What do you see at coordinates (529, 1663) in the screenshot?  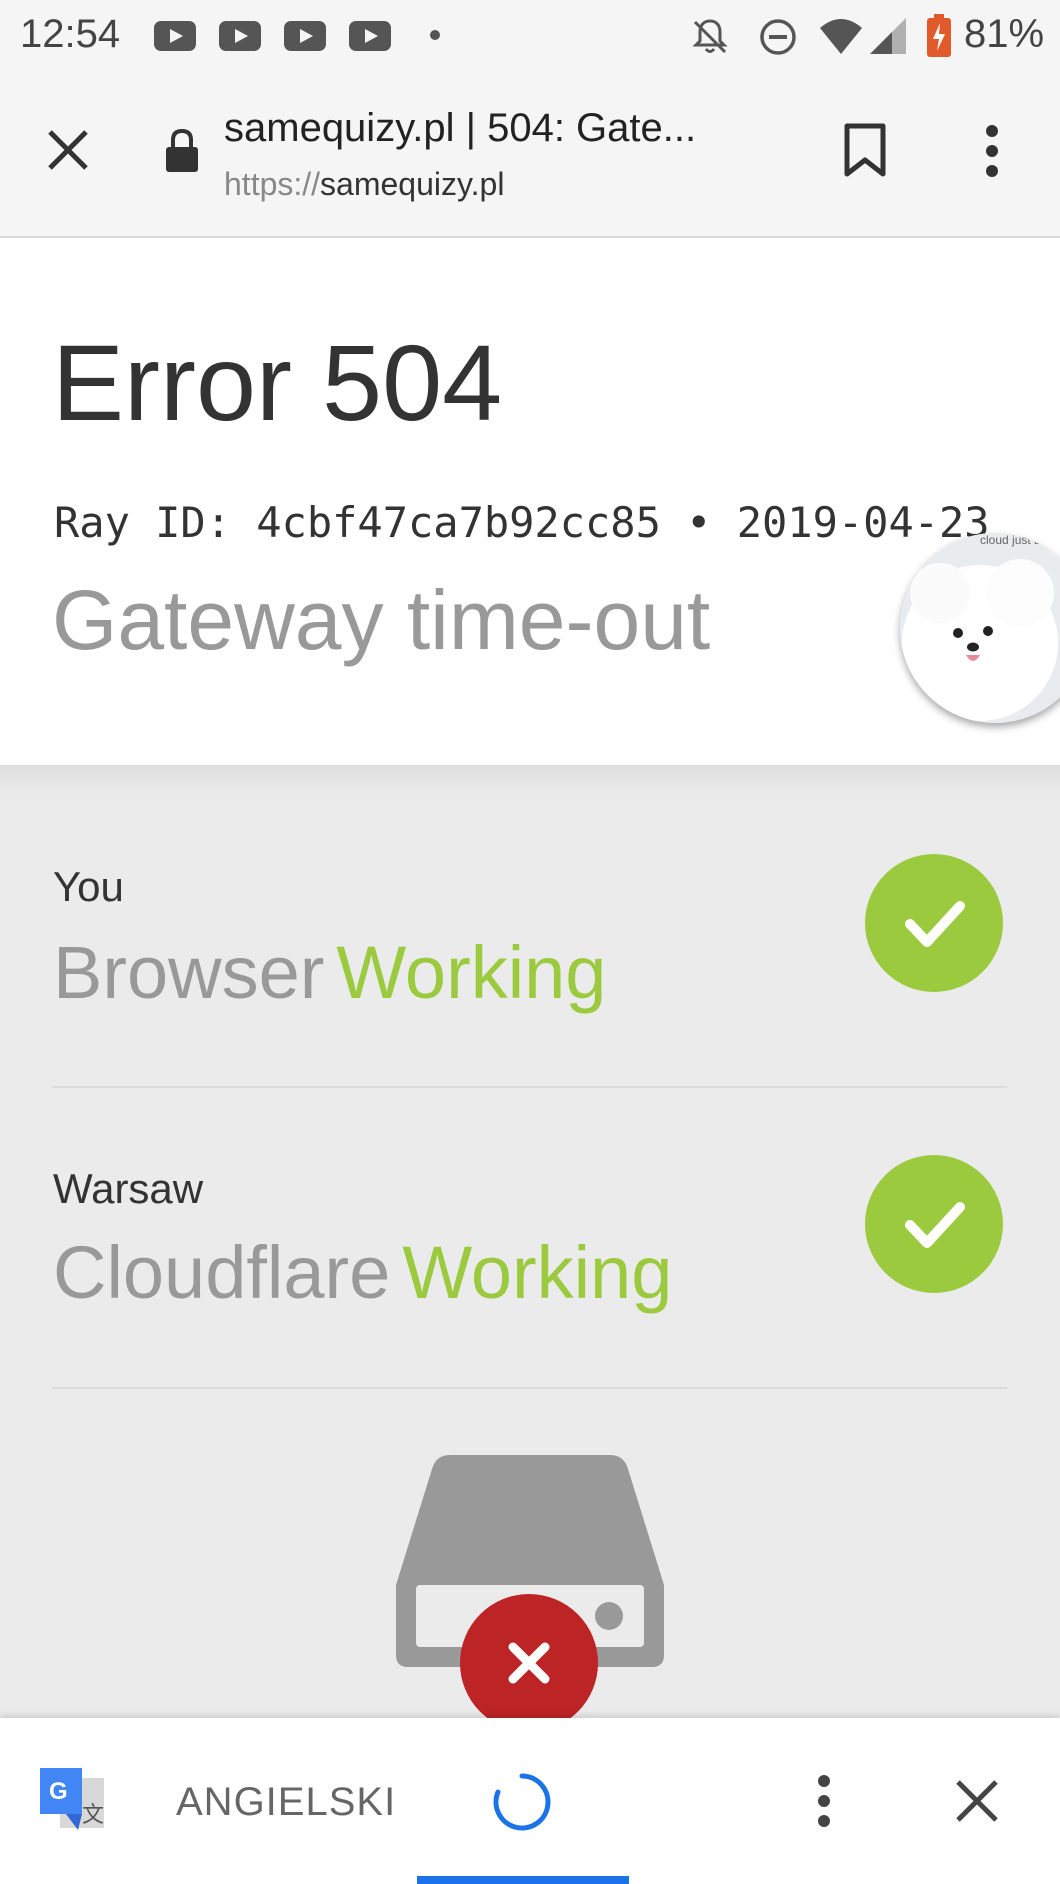 I see `error-x-icon` at bounding box center [529, 1663].